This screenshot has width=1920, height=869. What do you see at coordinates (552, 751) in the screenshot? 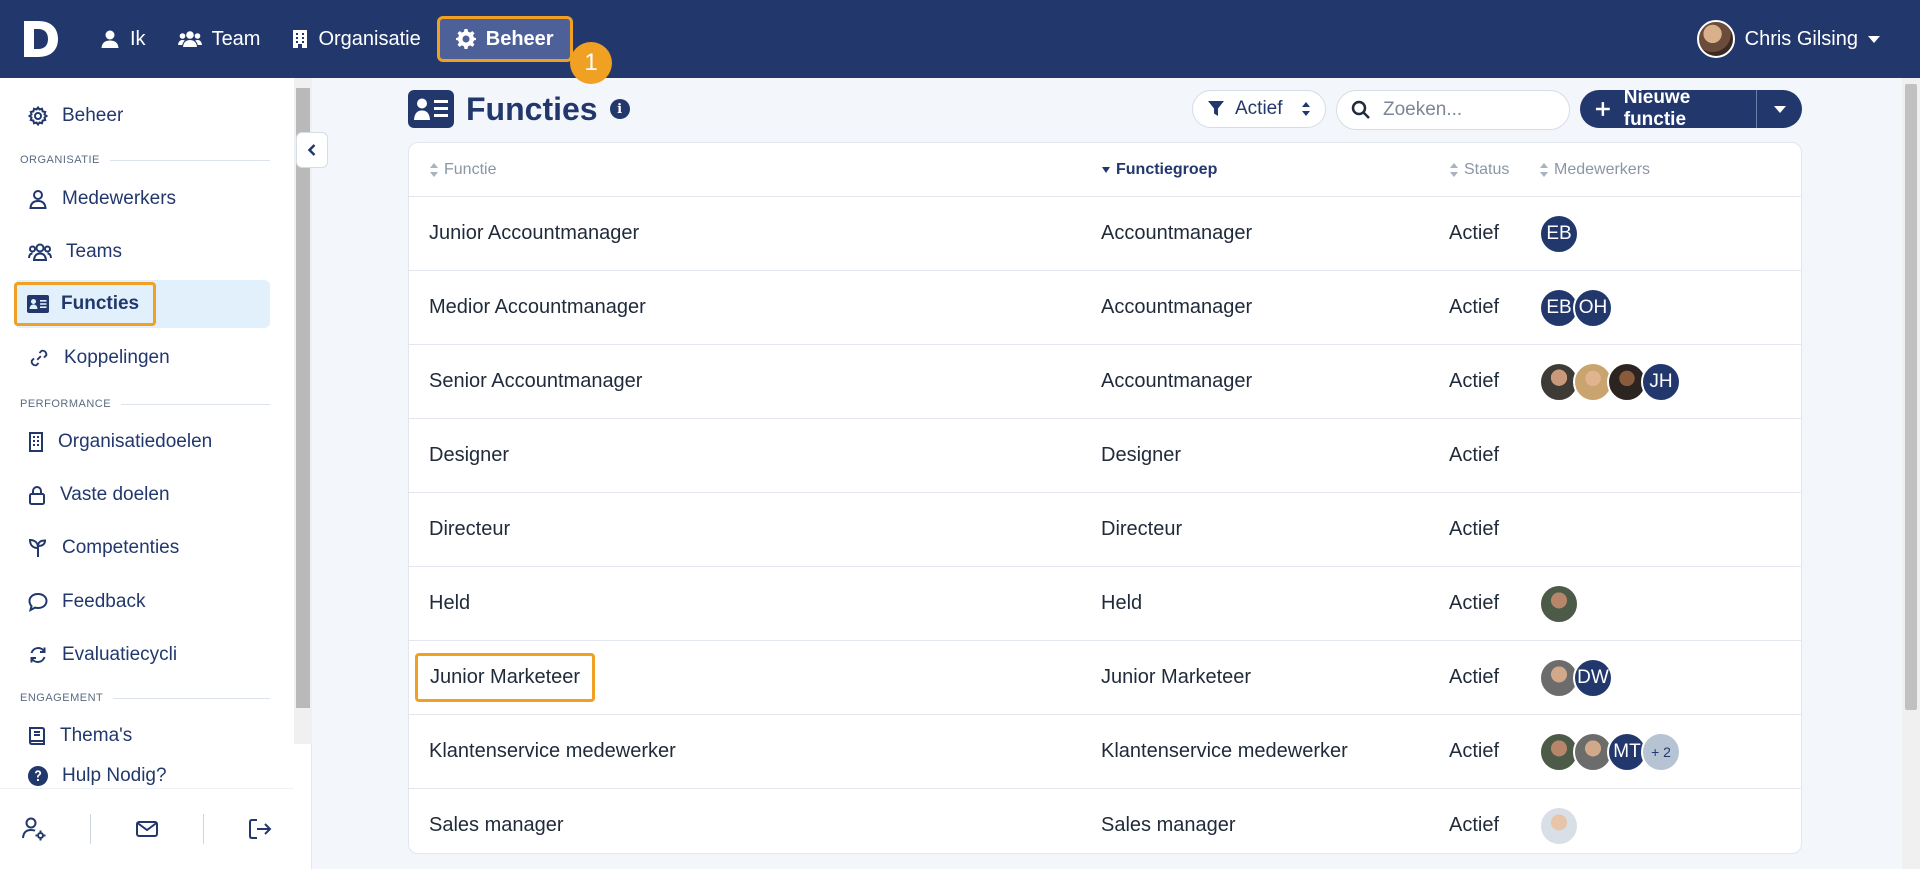
I see `cell-functie: Klantenservice medewerker` at bounding box center [552, 751].